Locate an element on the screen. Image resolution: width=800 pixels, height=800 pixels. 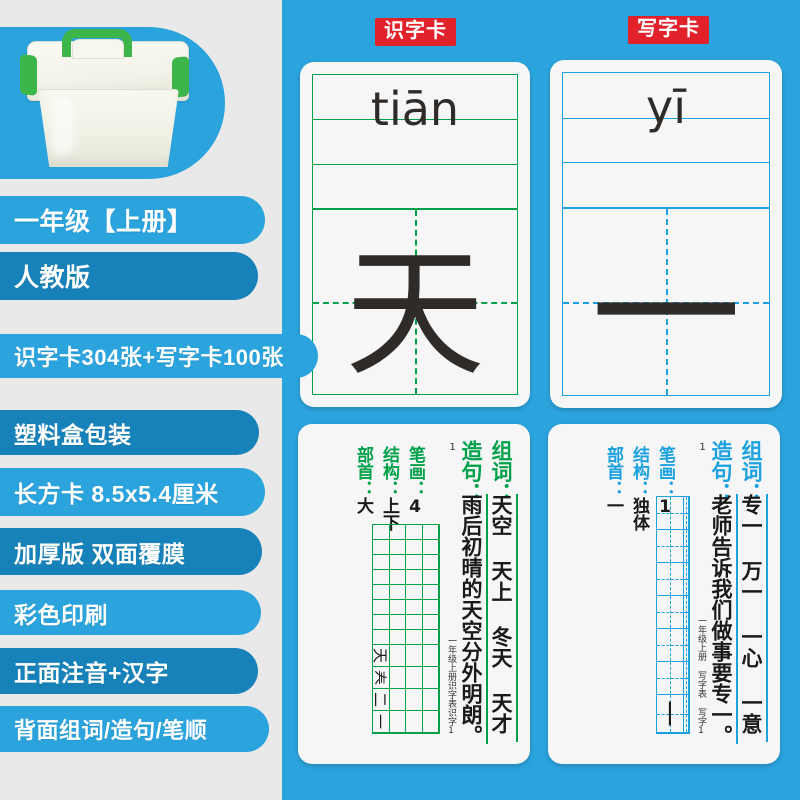
flashcard-front-literacy: tiān 天 is located at coordinates (415, 234).